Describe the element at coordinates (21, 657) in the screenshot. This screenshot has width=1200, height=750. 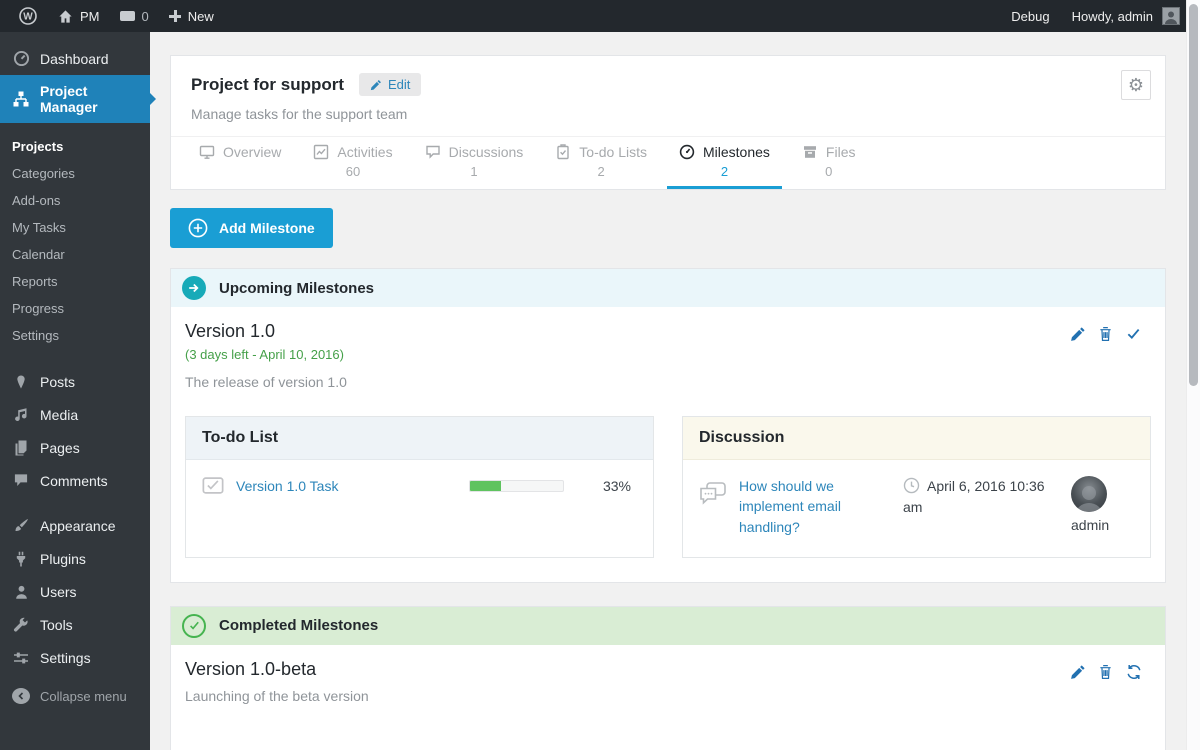
I see `sliders-icon` at that location.